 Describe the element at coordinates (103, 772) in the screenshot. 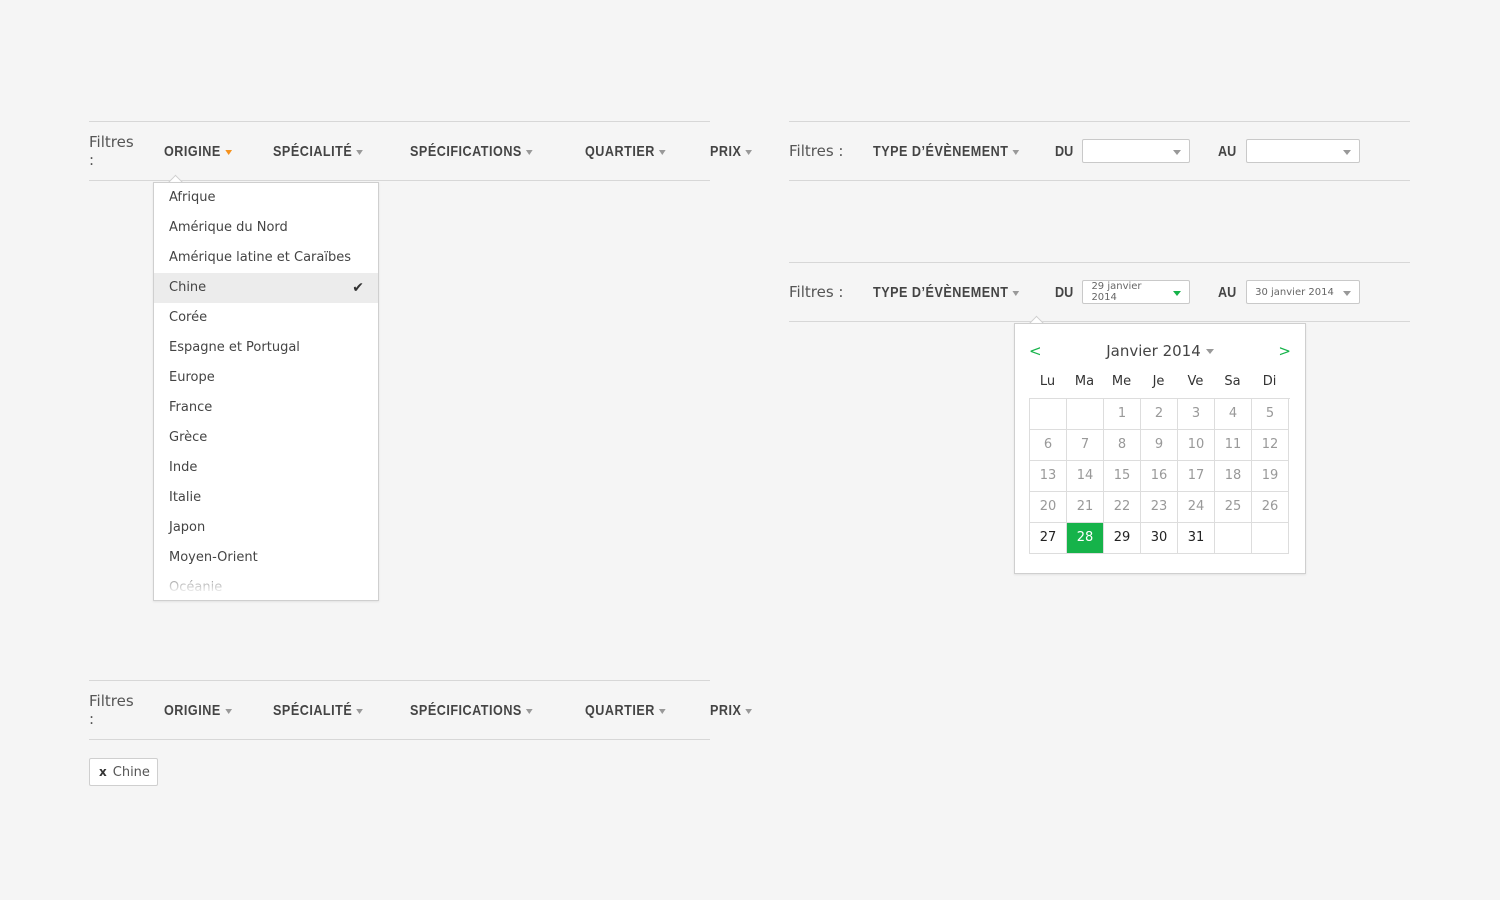

I see `remove-tag-button: x` at that location.